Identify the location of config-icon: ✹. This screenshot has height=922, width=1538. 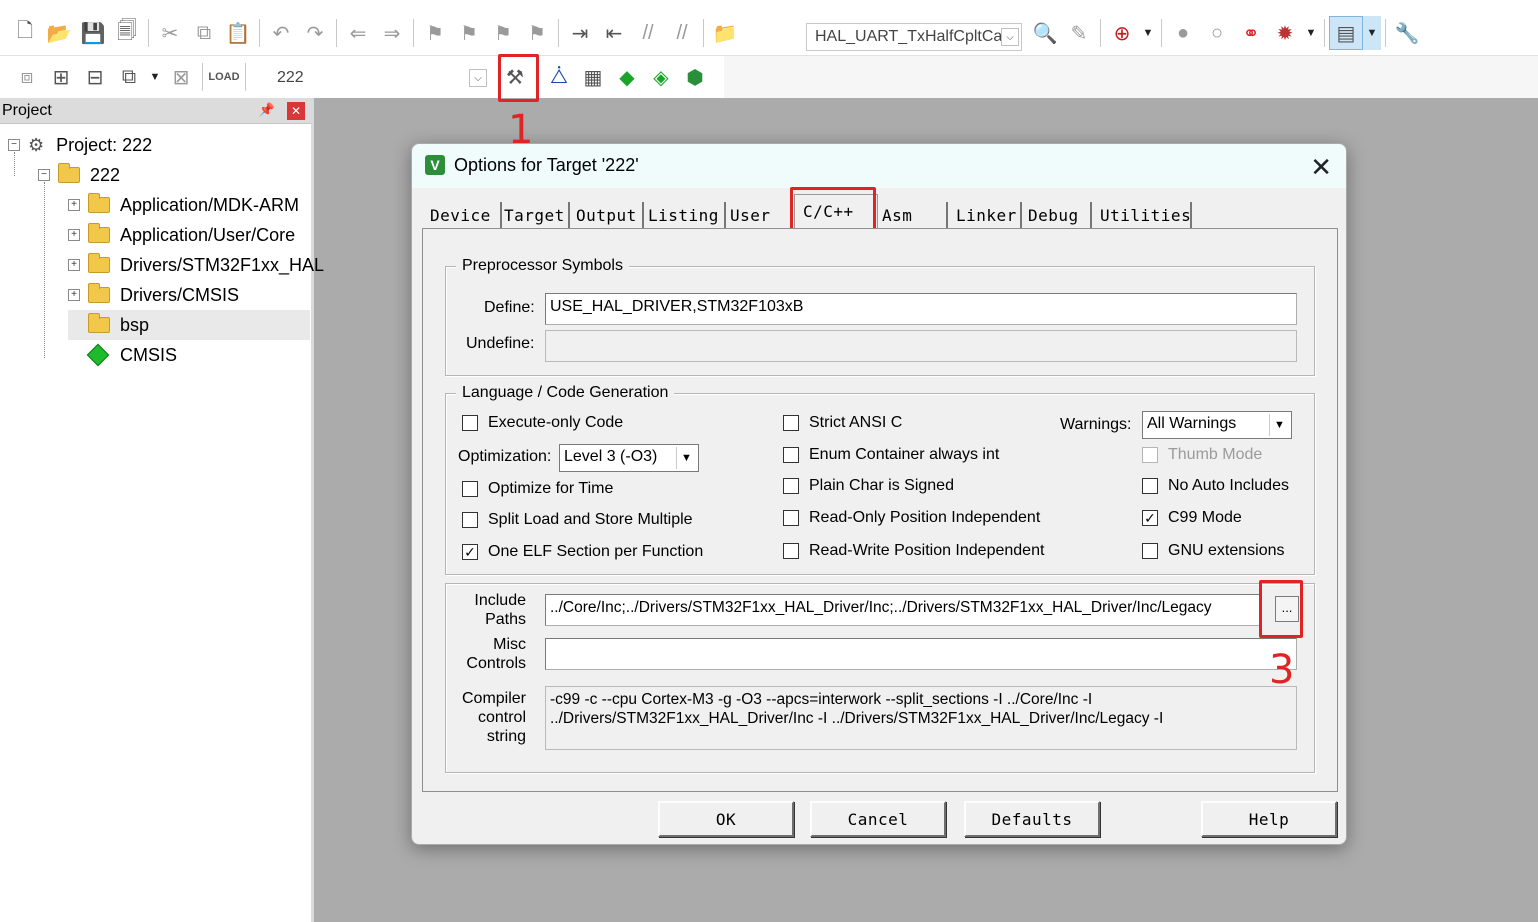
(1285, 33).